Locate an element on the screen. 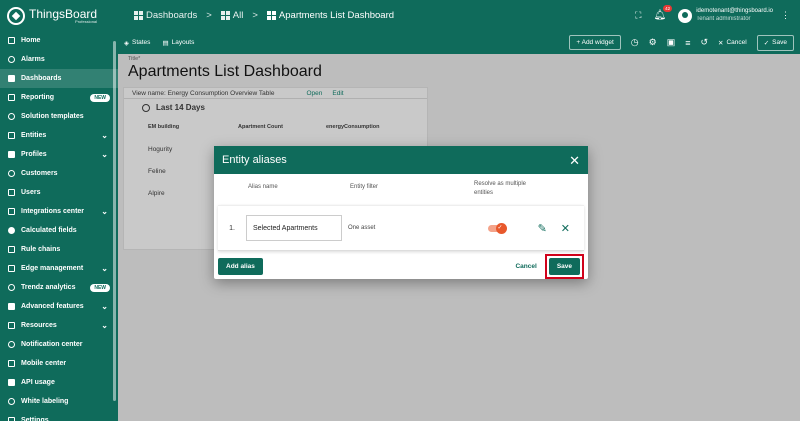 The width and height of the screenshot is (800, 421). sidebar-scrollbar is located at coordinates (114, 221).